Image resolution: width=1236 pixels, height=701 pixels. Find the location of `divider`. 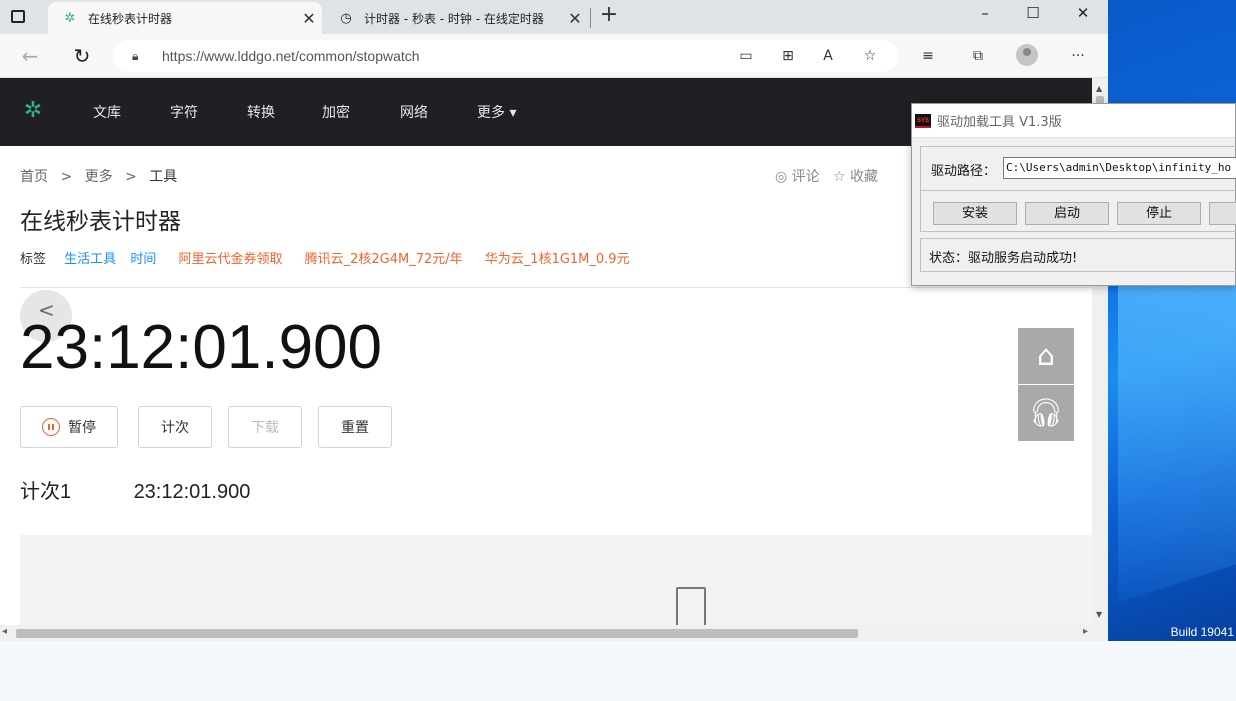

divider is located at coordinates (555, 287).